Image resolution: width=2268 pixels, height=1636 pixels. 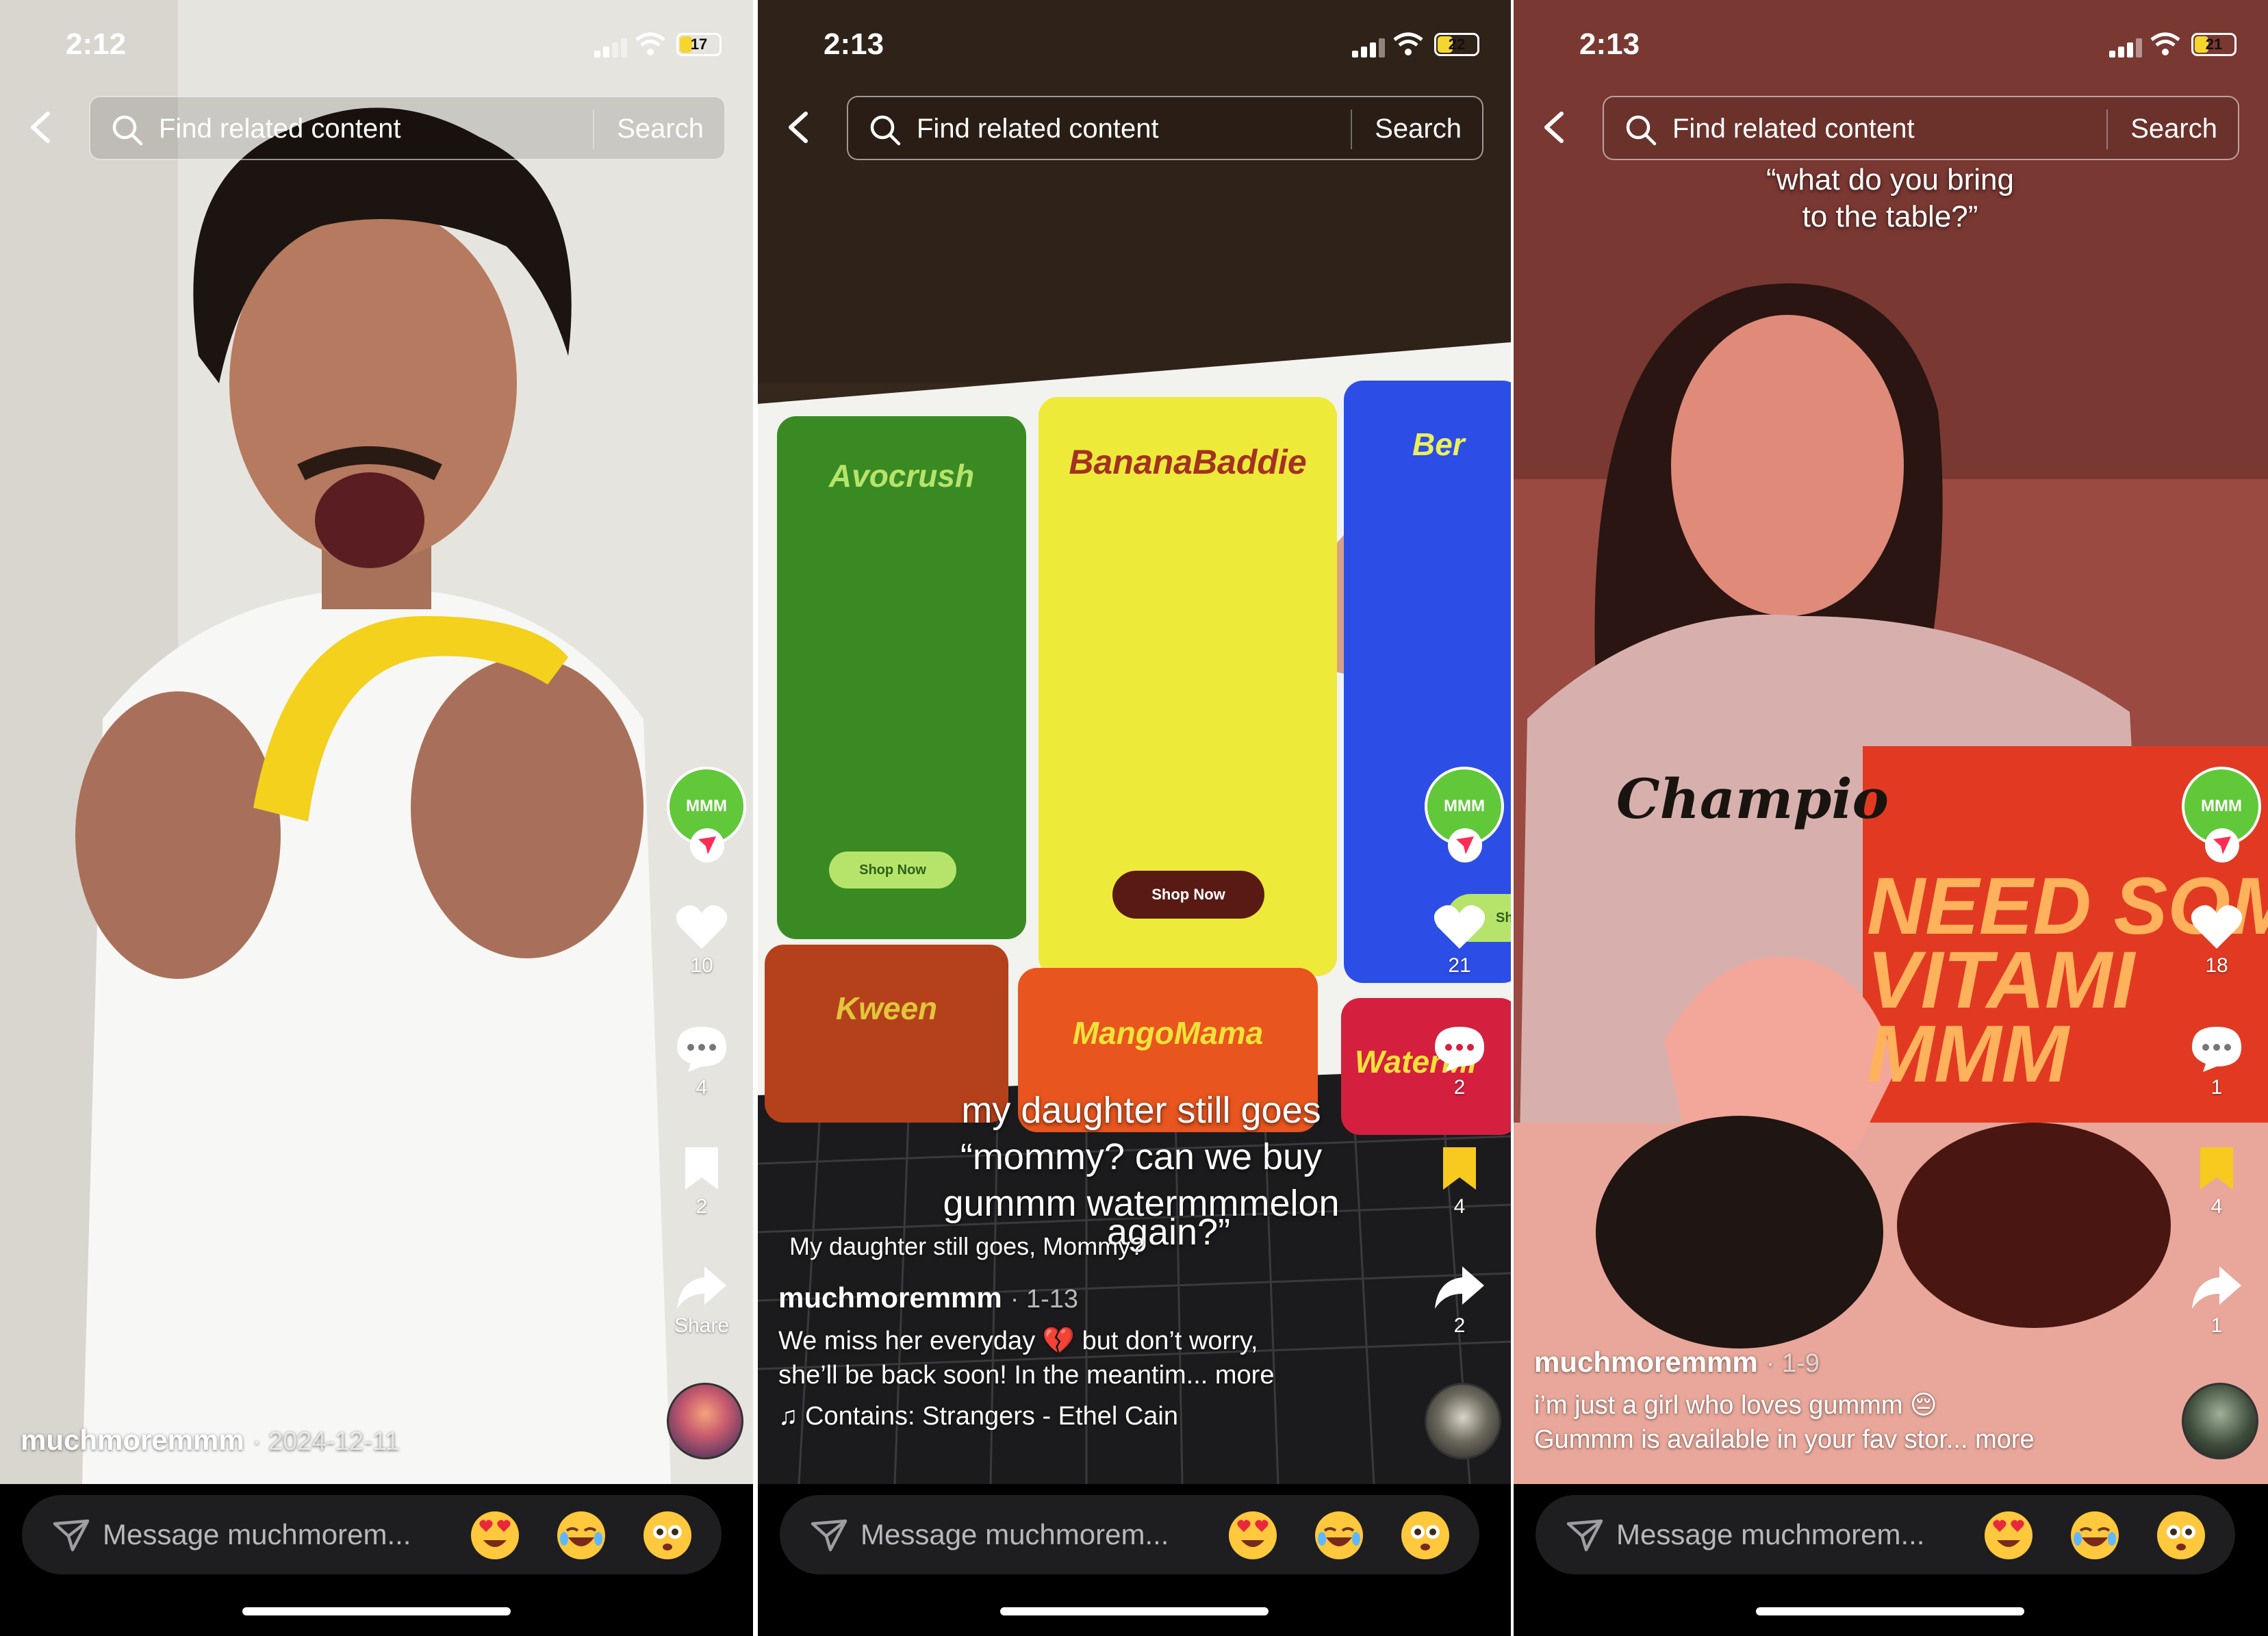 I want to click on description-line: i’m just a girl who loves gummm 😔, so click(x=1735, y=1405).